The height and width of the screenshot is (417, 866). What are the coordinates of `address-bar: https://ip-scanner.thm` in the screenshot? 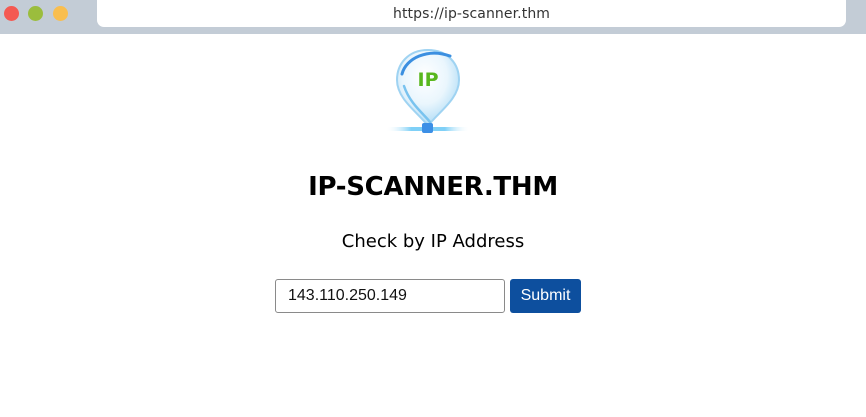 It's located at (471, 13).